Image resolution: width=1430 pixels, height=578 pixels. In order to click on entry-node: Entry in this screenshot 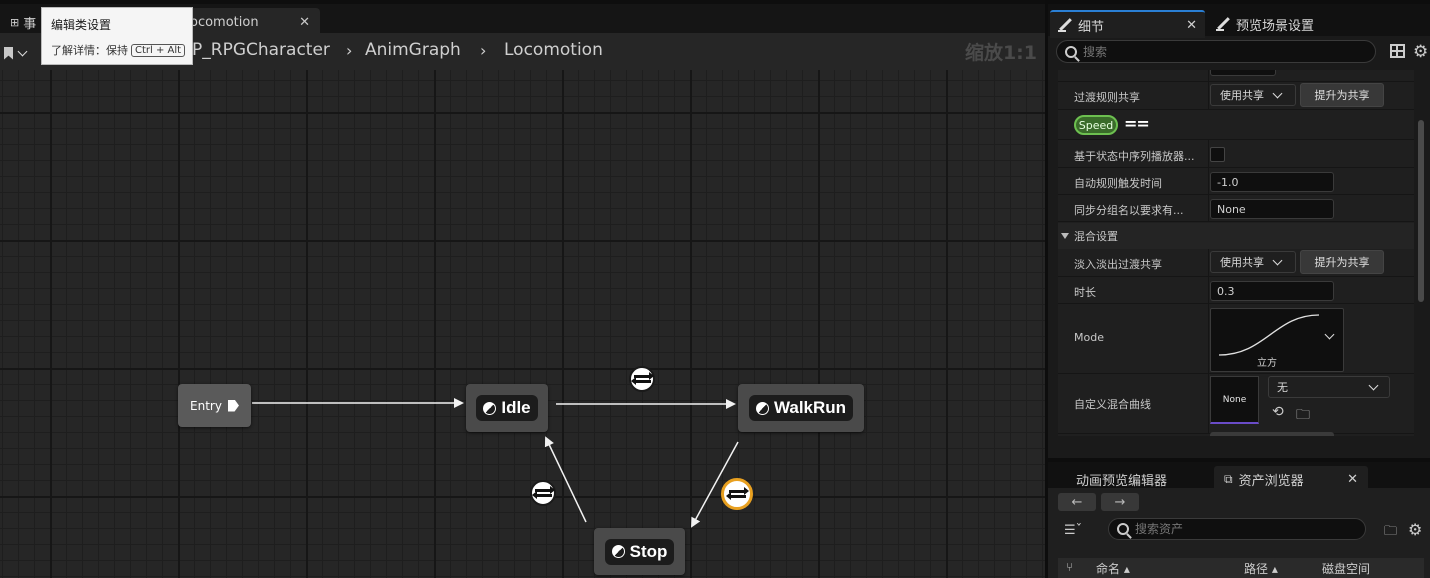, I will do `click(214, 405)`.